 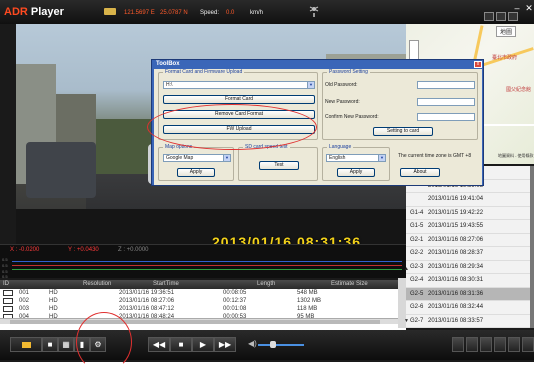 I want to click on control-bar: ■ ▦ ▮ ⚙ ◀◀ ■ ▶ ▶▶ ◀), so click(x=267, y=345).